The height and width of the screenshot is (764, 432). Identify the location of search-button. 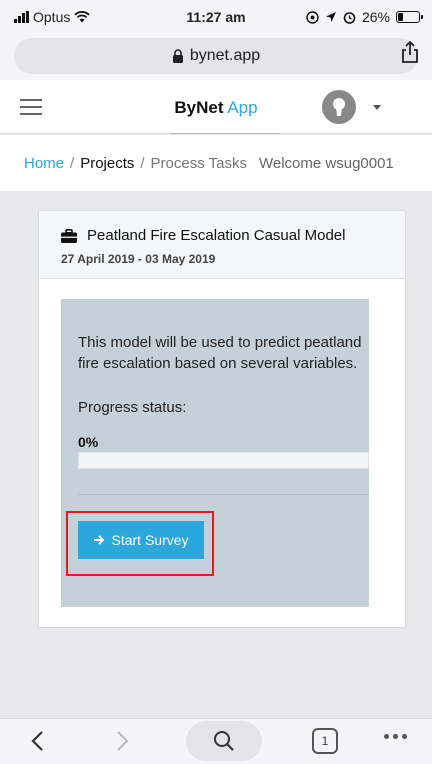
(224, 741).